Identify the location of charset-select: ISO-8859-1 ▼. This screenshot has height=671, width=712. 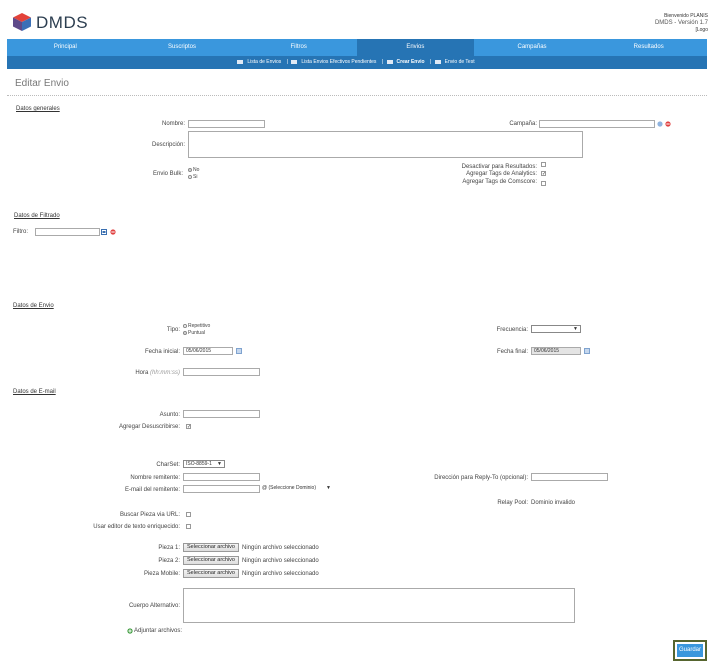
(204, 464).